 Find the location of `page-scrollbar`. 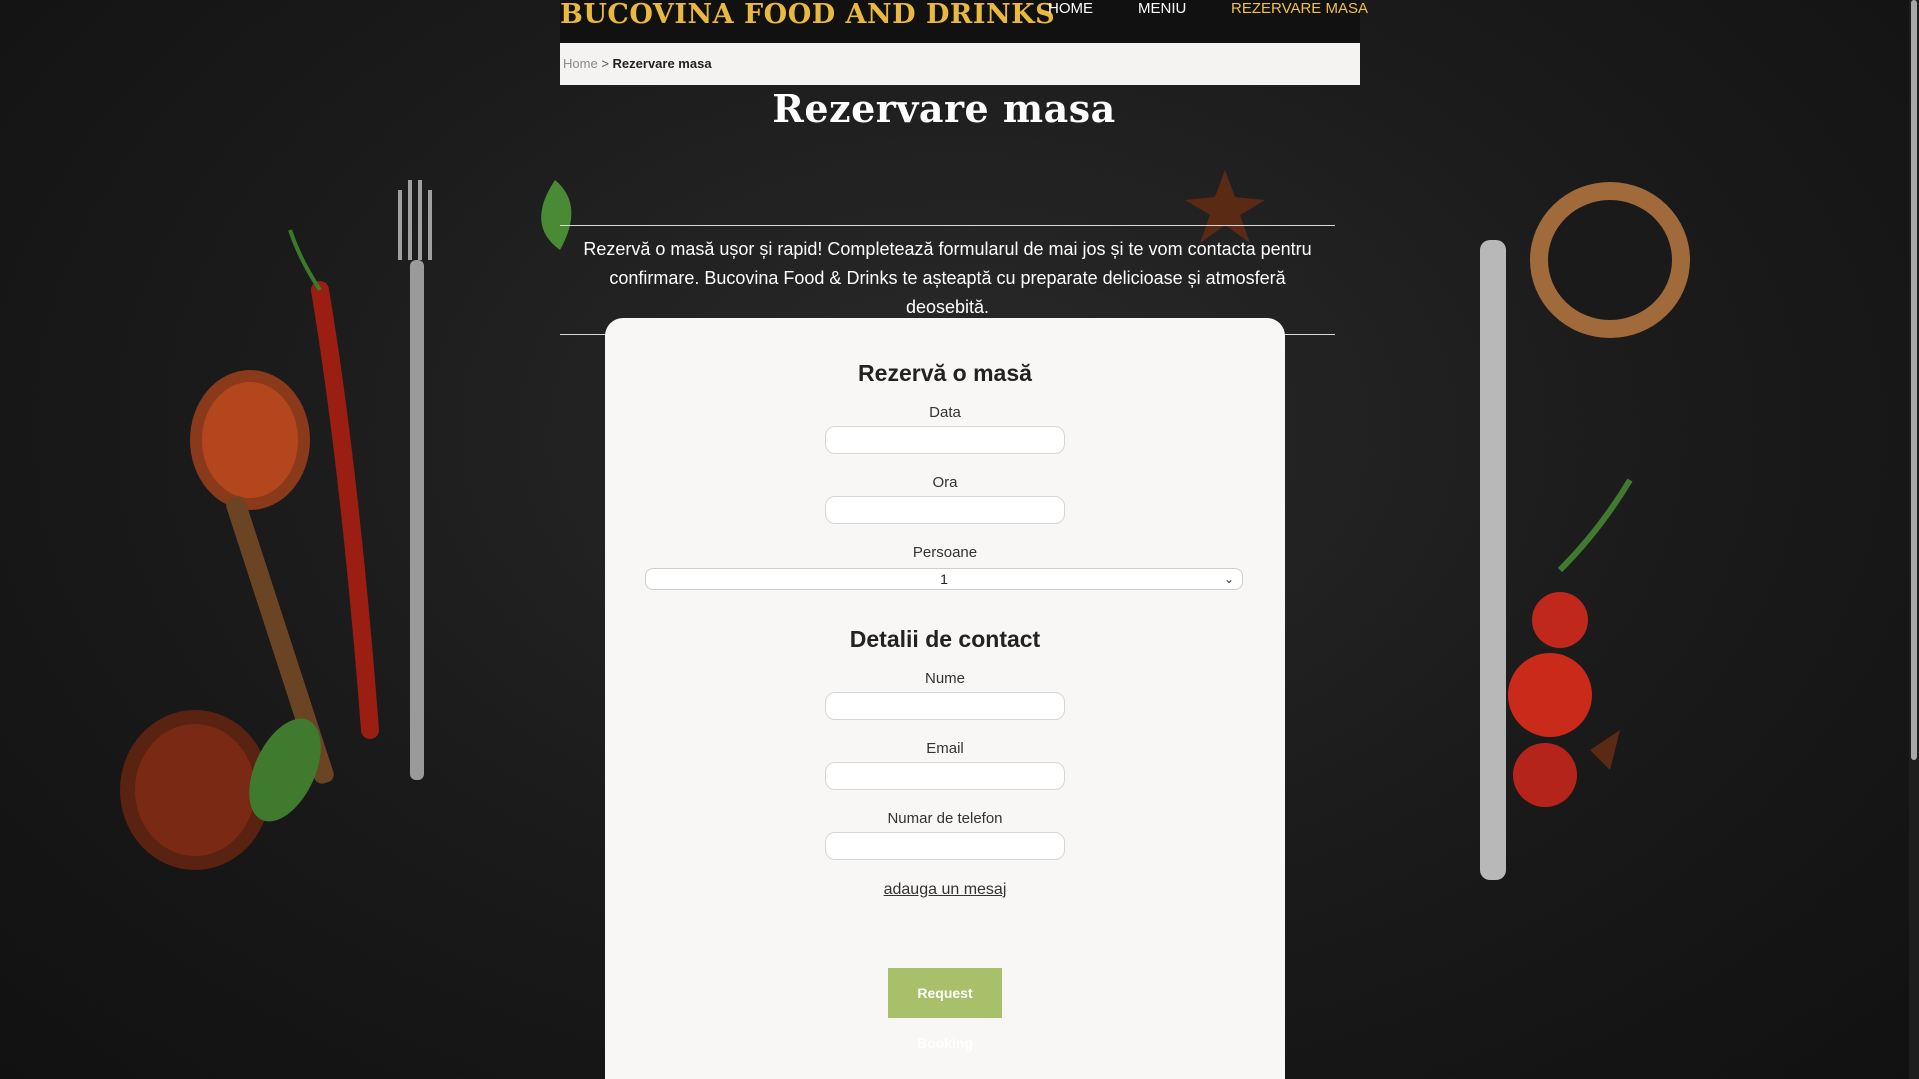

page-scrollbar is located at coordinates (1914, 539).